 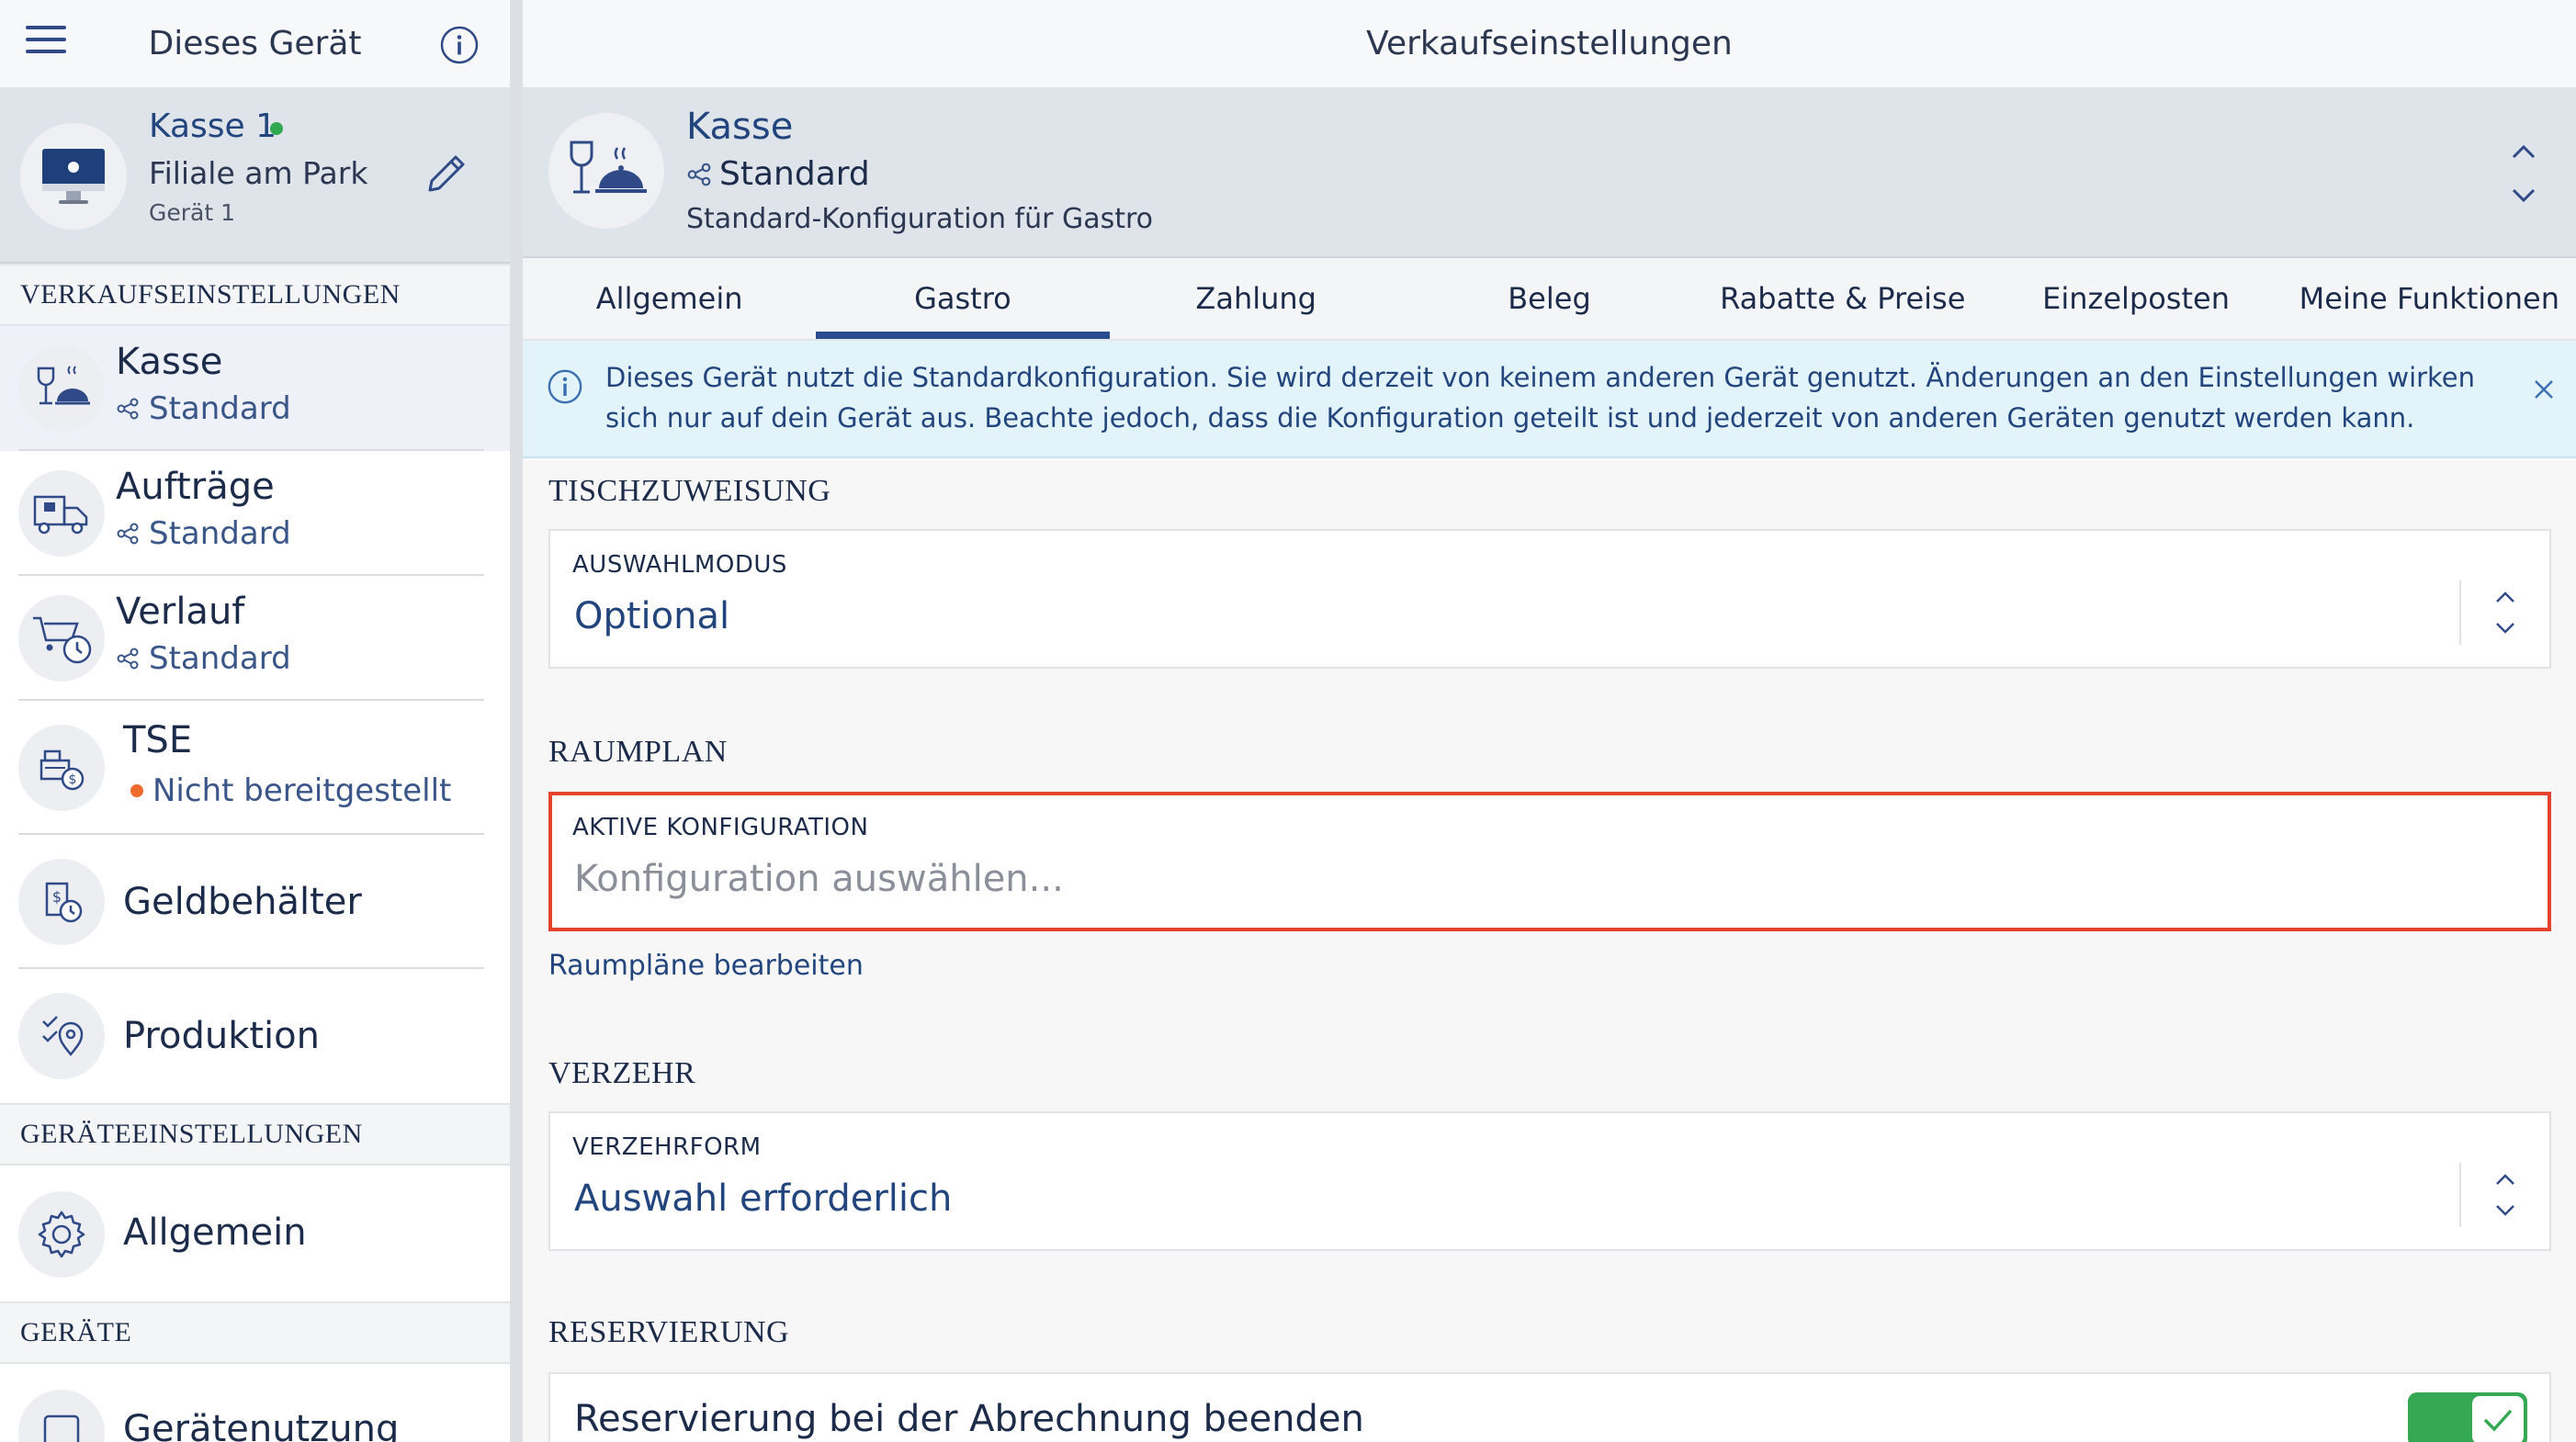 I want to click on tse-register-icon: $, so click(x=61, y=768).